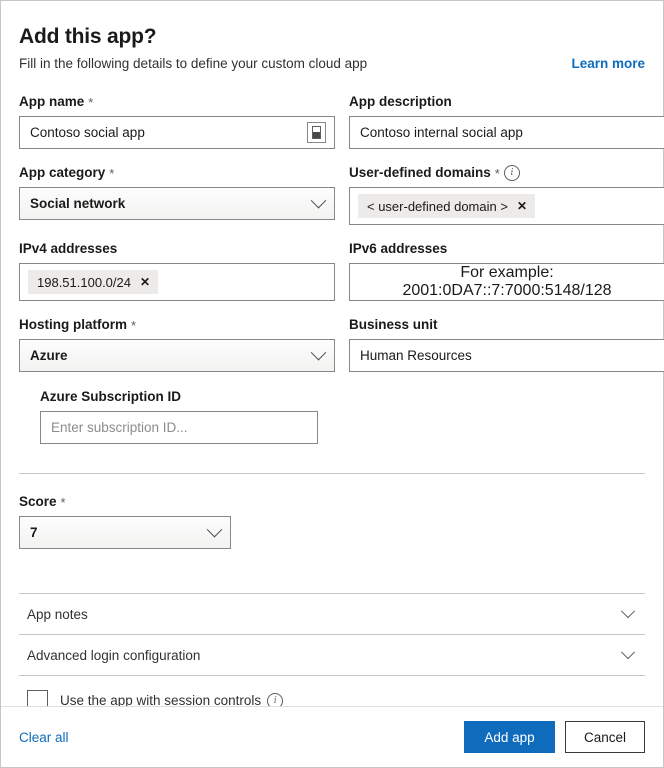 The image size is (664, 768). I want to click on ipv4-input: 198.51.100.0/24 ✕, so click(177, 282).